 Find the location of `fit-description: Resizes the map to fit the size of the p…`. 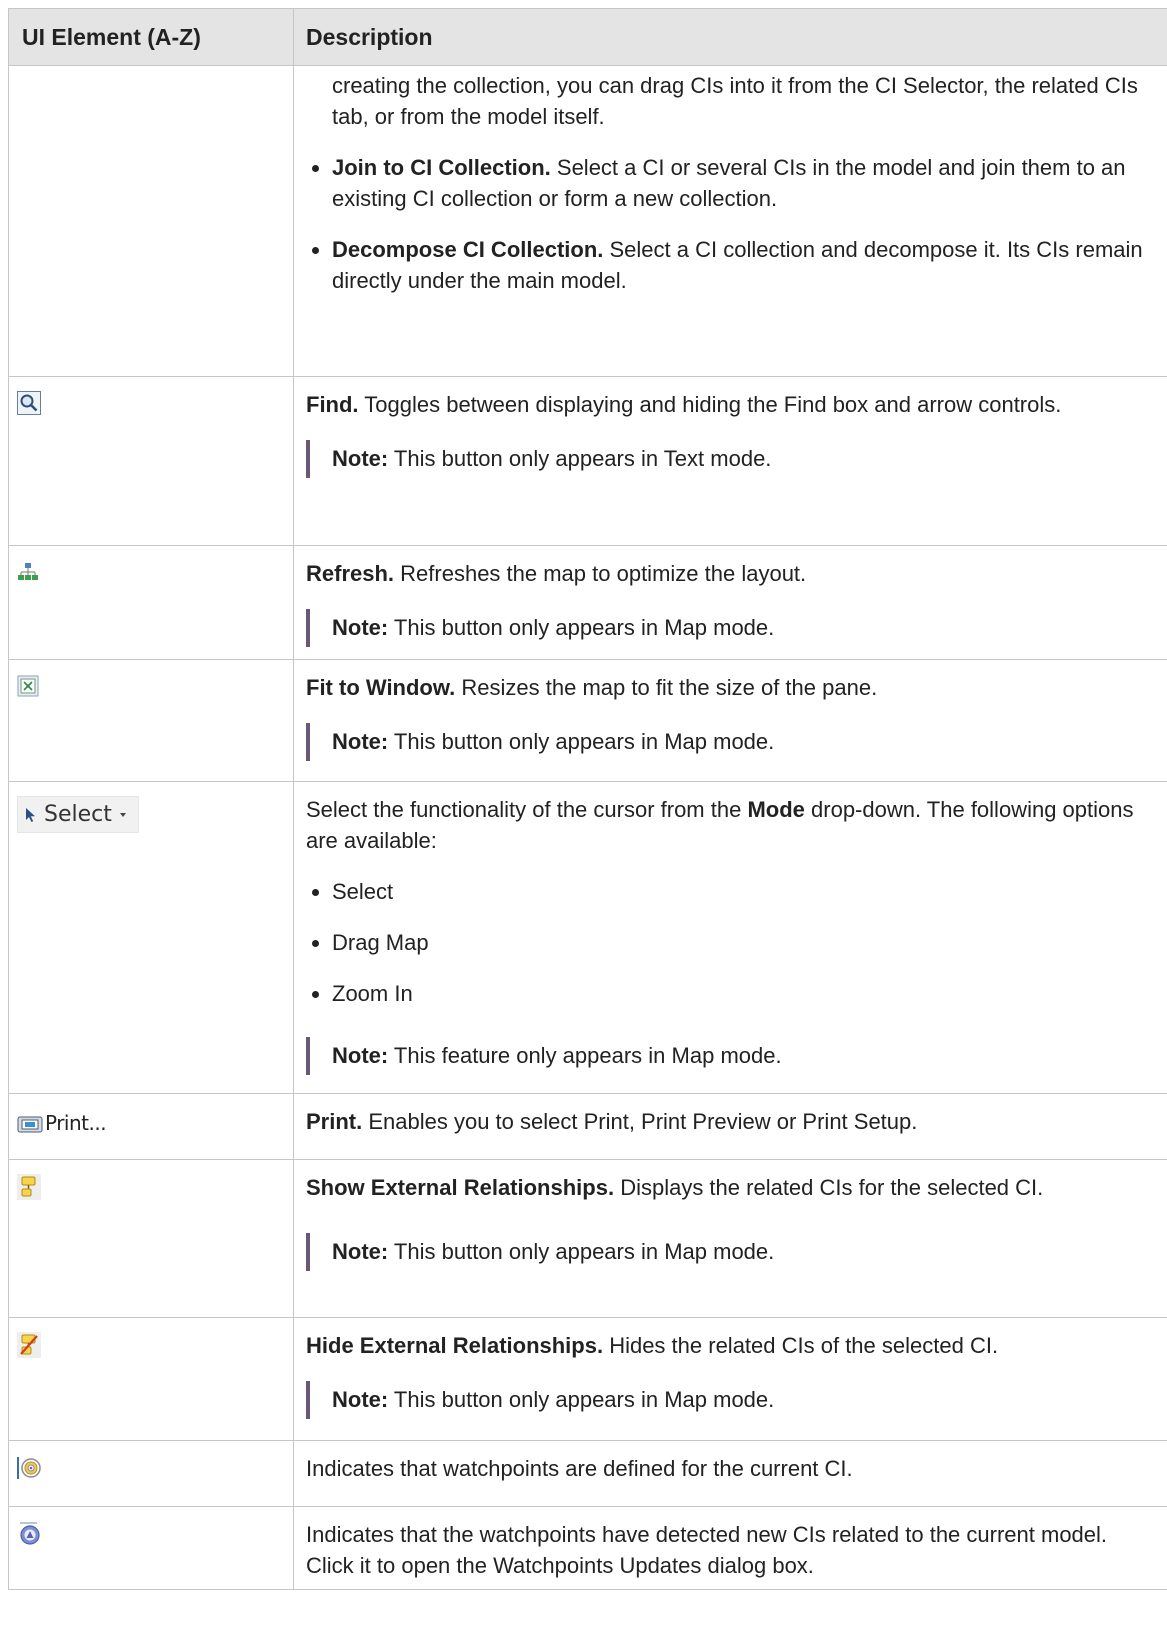

fit-description: Resizes the map to fit the size of the p… is located at coordinates (666, 687).